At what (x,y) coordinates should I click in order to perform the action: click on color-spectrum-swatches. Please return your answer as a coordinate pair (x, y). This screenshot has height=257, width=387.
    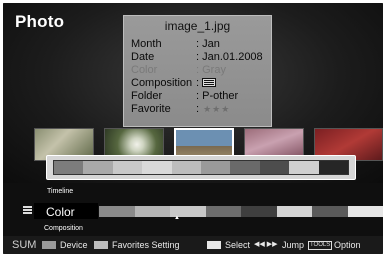
    Looking at the image, I should click on (201, 167).